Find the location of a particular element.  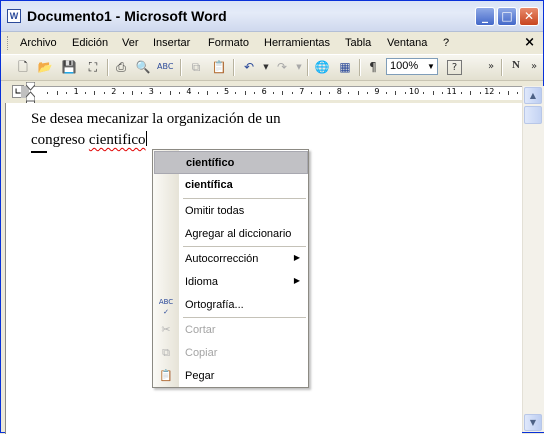

menu-ver: Ver is located at coordinates (130, 43).